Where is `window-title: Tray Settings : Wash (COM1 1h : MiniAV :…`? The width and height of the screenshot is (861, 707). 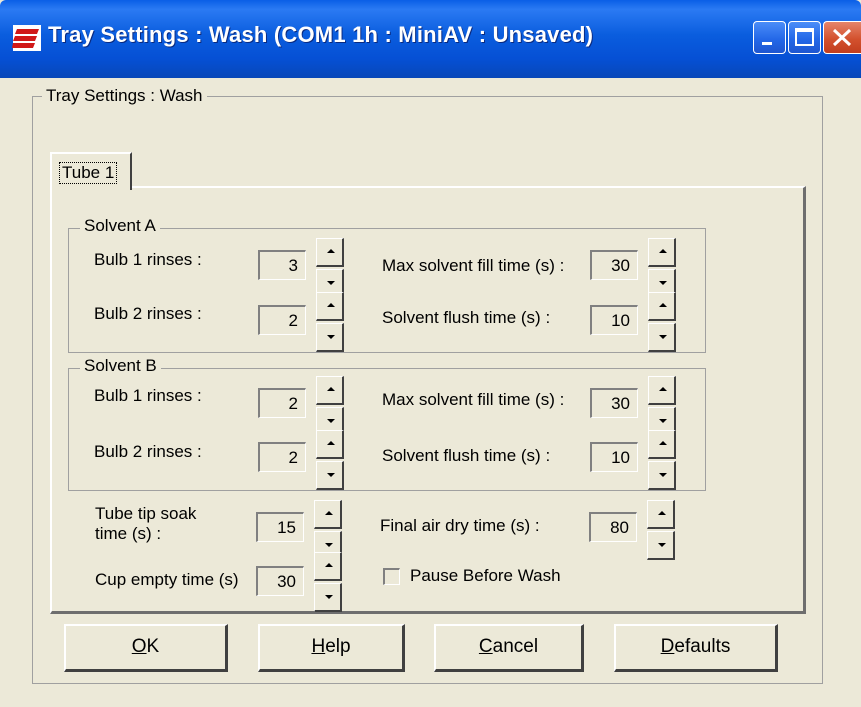
window-title: Tray Settings : Wash (COM1 1h : MiniAV :… is located at coordinates (321, 34).